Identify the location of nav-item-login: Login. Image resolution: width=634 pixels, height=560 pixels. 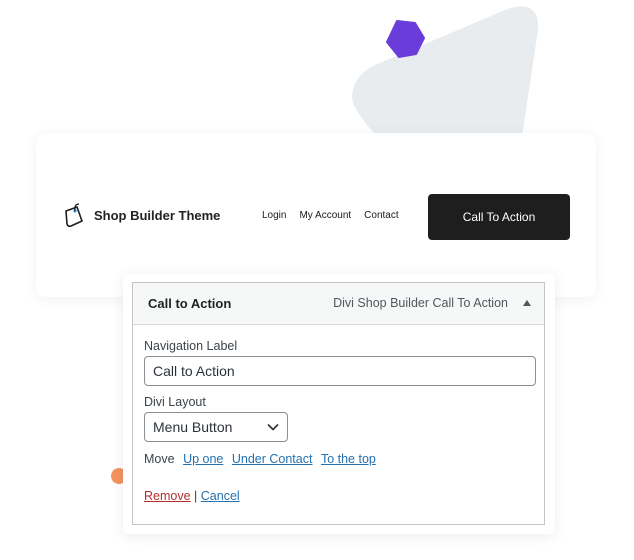
(274, 215).